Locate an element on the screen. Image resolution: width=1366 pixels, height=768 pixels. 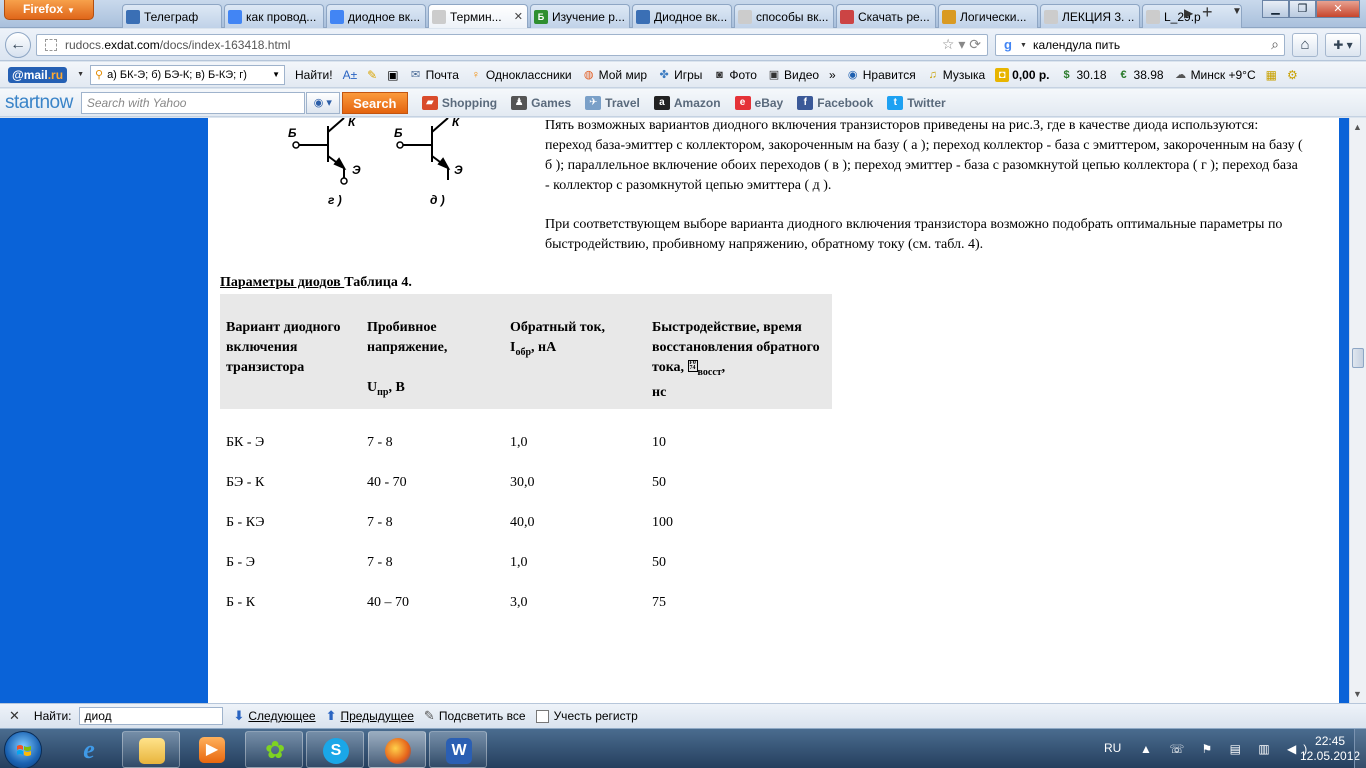
table-cell: БК - Э is located at coordinates (245, 442).